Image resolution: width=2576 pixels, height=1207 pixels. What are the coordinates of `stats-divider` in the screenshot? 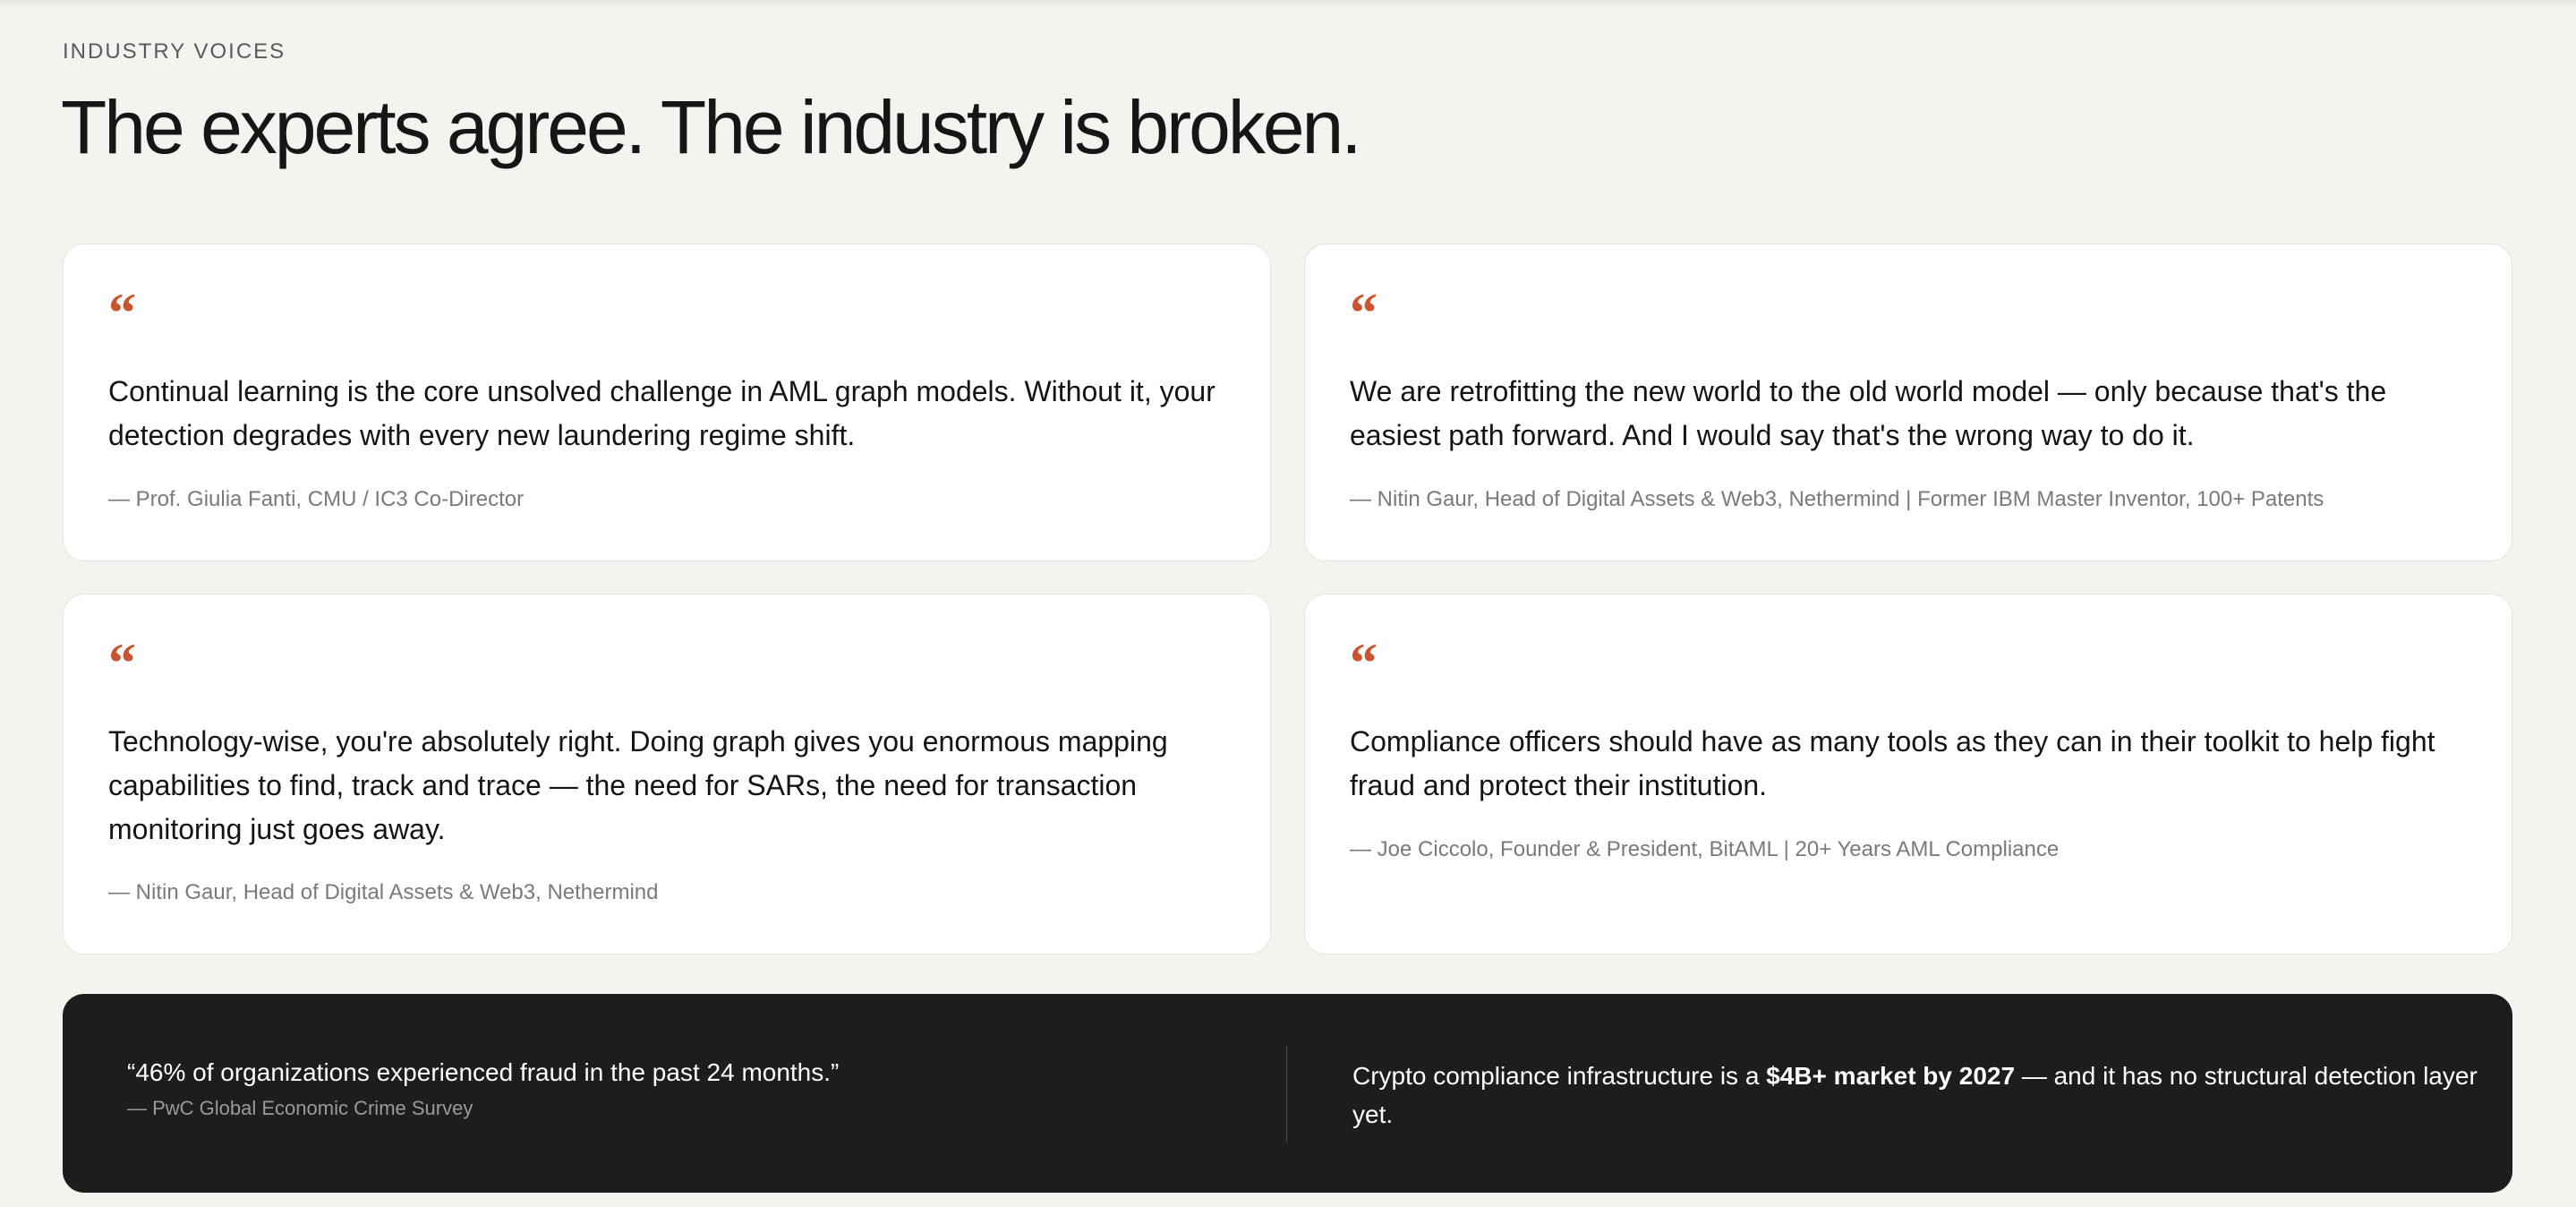 It's located at (1286, 1094).